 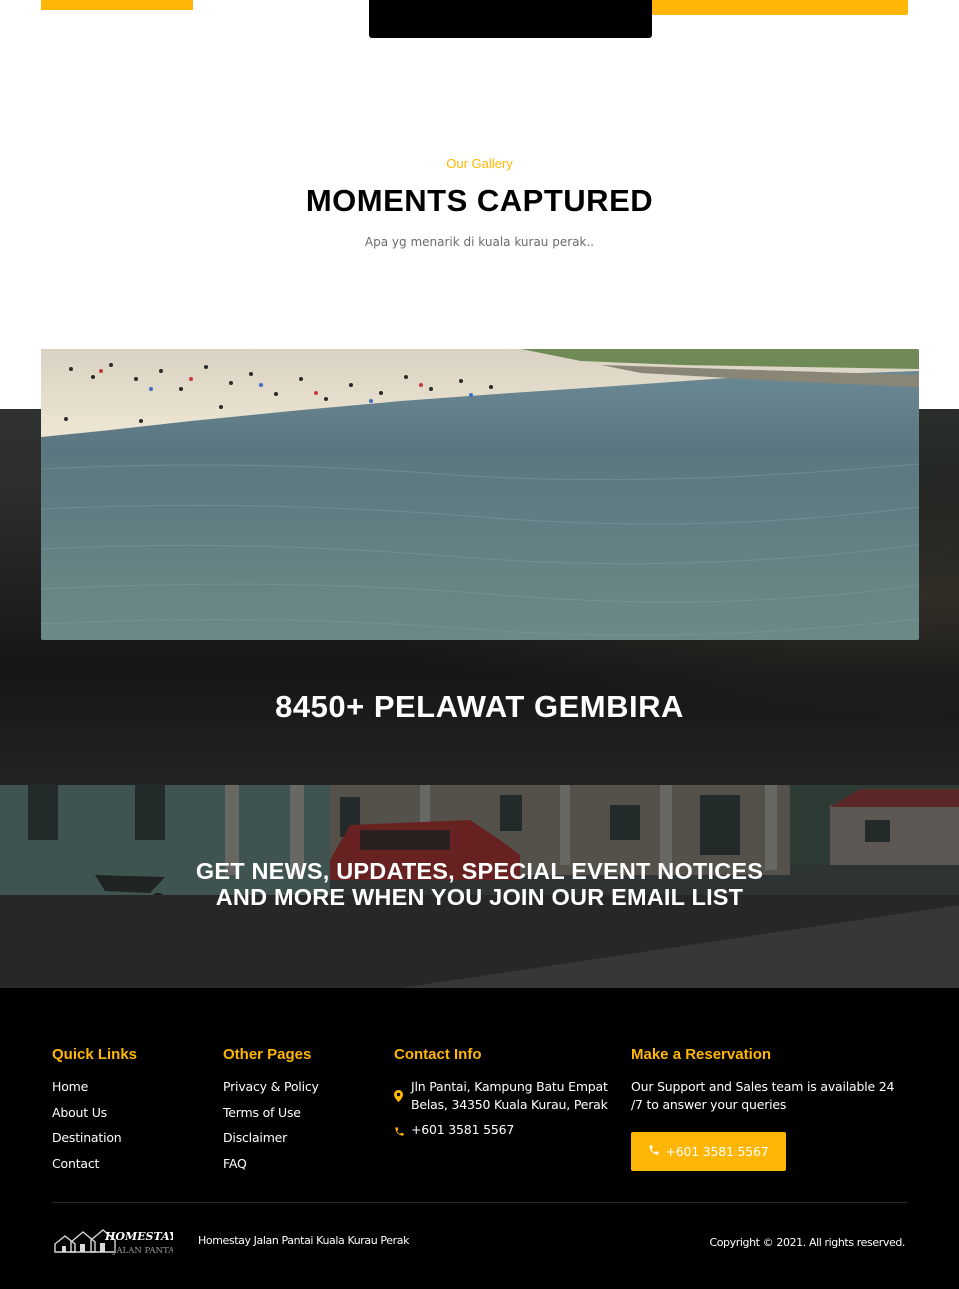 What do you see at coordinates (79, 1112) in the screenshot?
I see `footer-link-about-us: About Us` at bounding box center [79, 1112].